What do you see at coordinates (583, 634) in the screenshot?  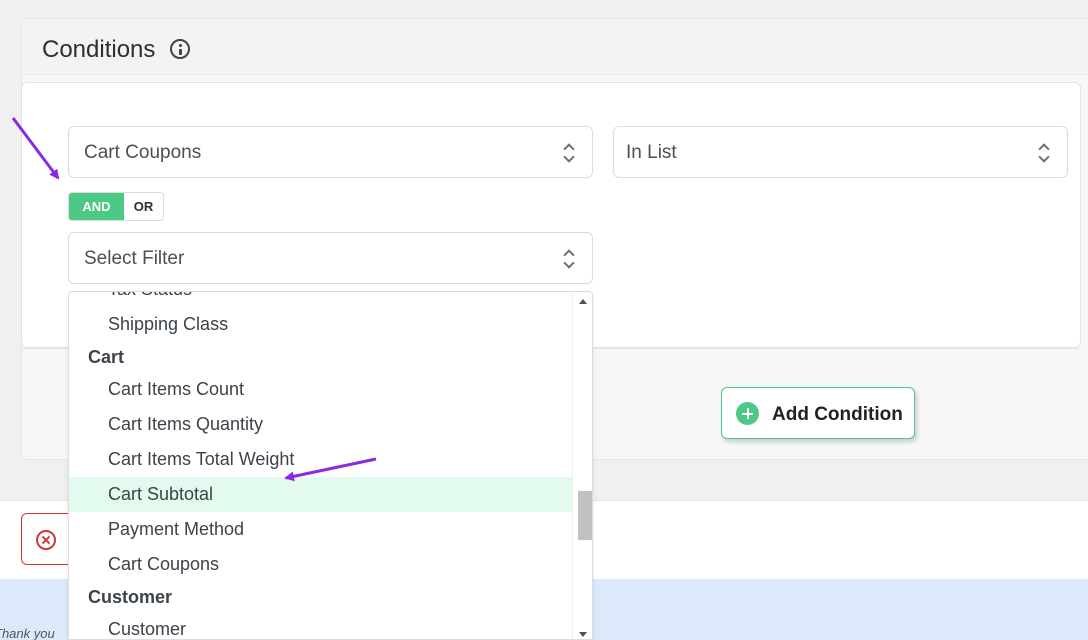 I see `scroll-down-arrow-icon` at bounding box center [583, 634].